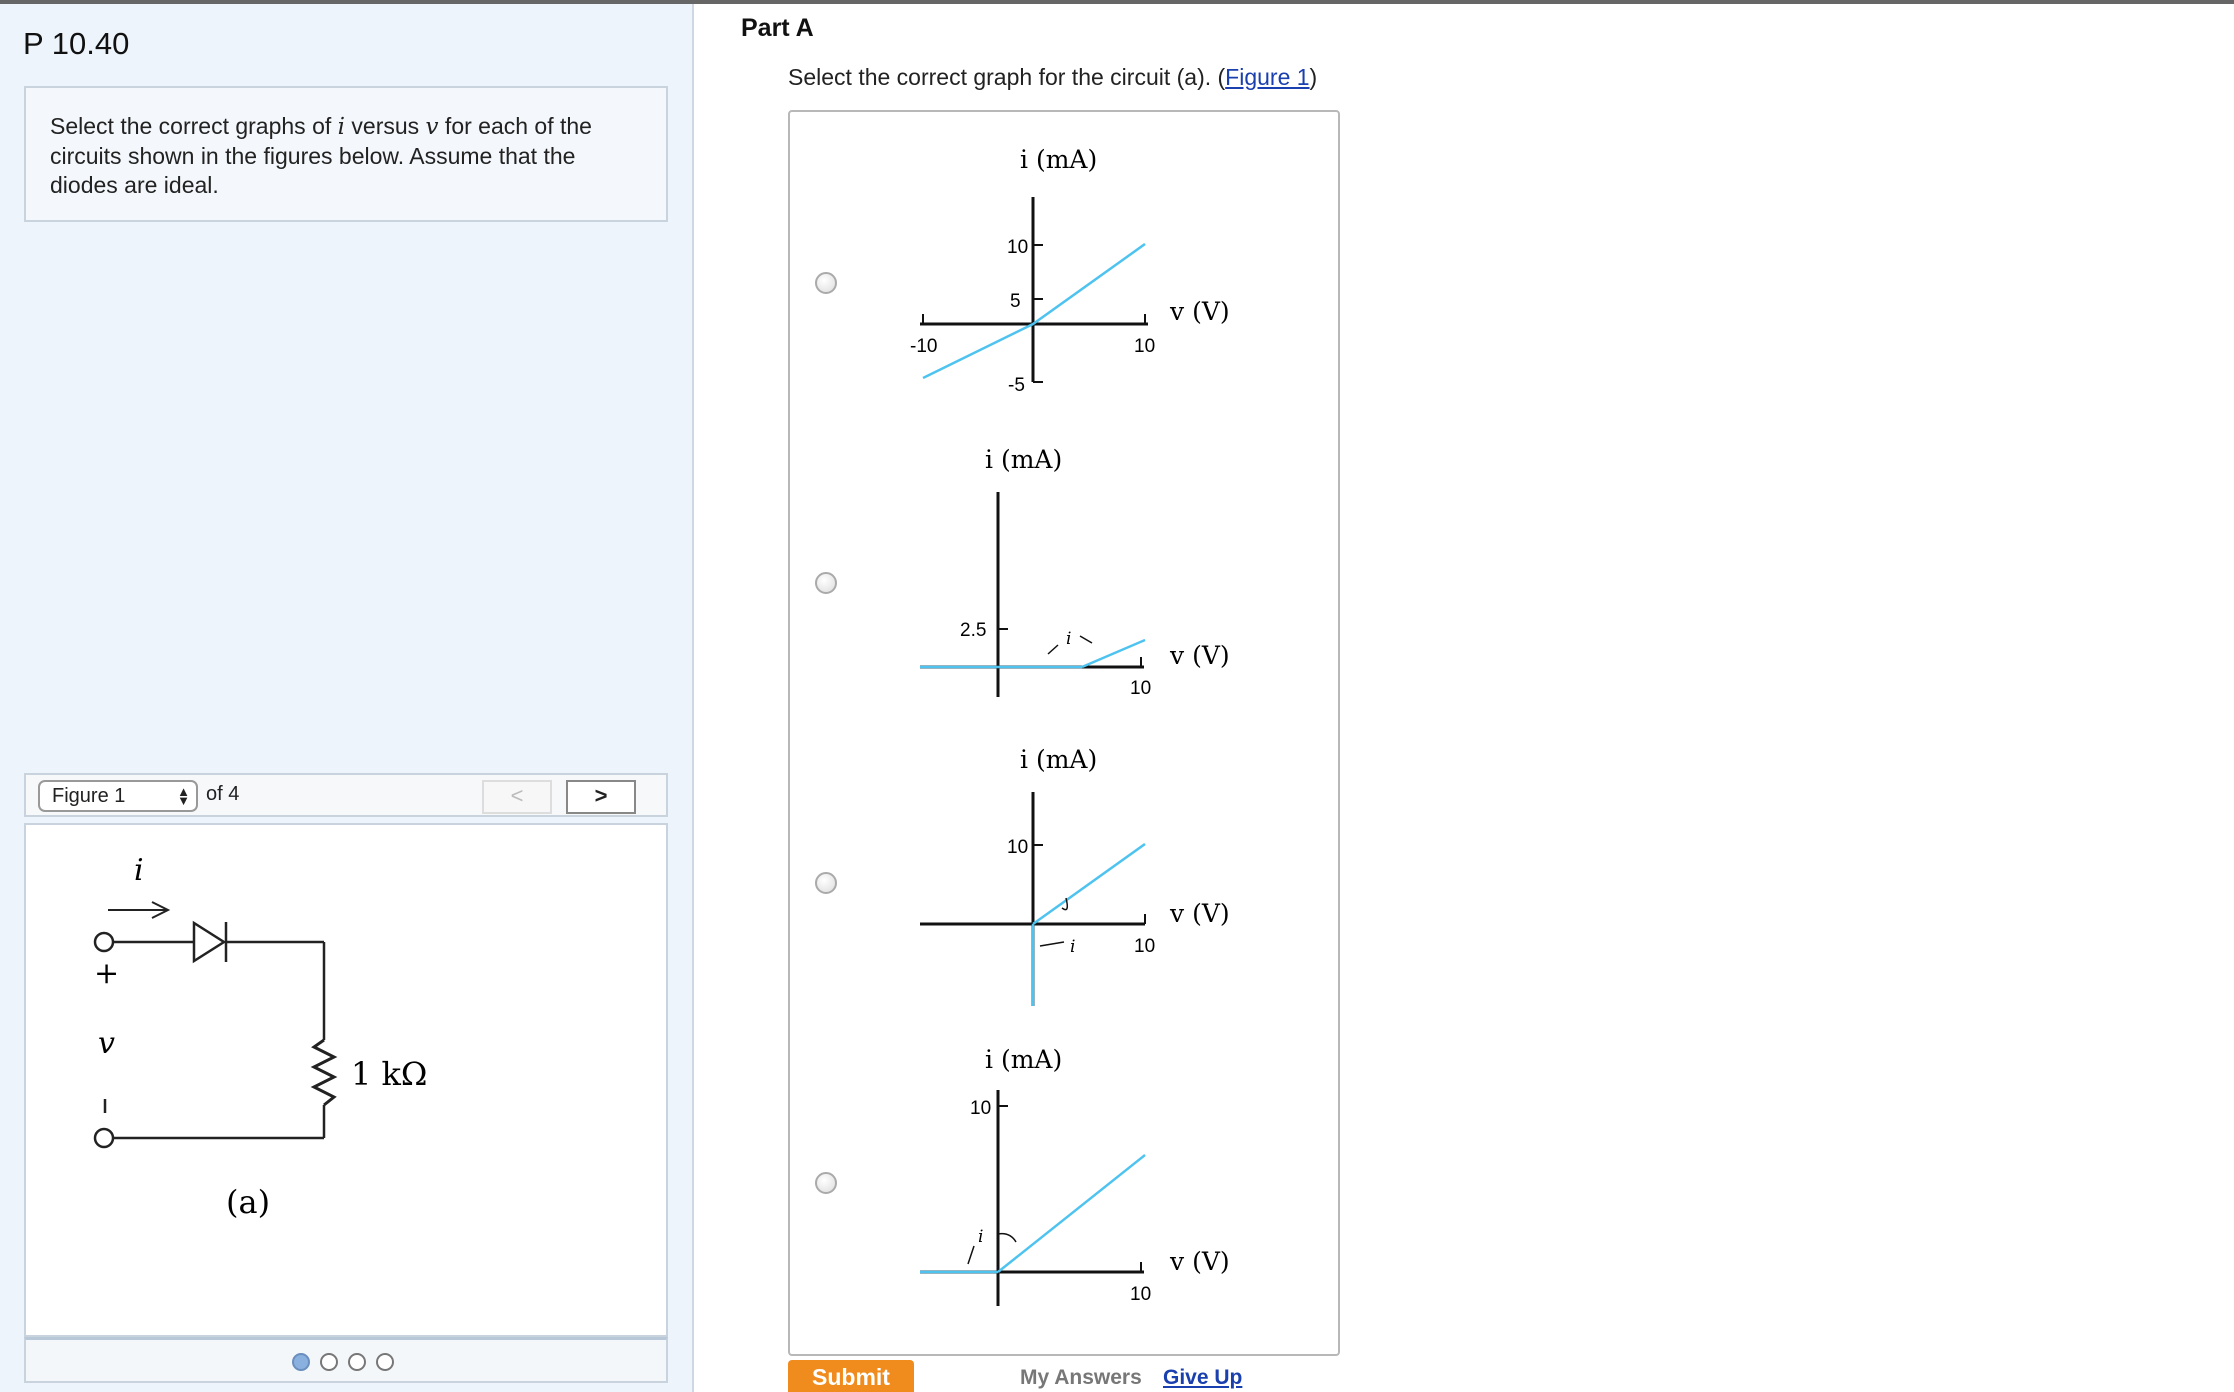  Describe the element at coordinates (1072, 947) in the screenshot. I see `option-3-note: i` at that location.